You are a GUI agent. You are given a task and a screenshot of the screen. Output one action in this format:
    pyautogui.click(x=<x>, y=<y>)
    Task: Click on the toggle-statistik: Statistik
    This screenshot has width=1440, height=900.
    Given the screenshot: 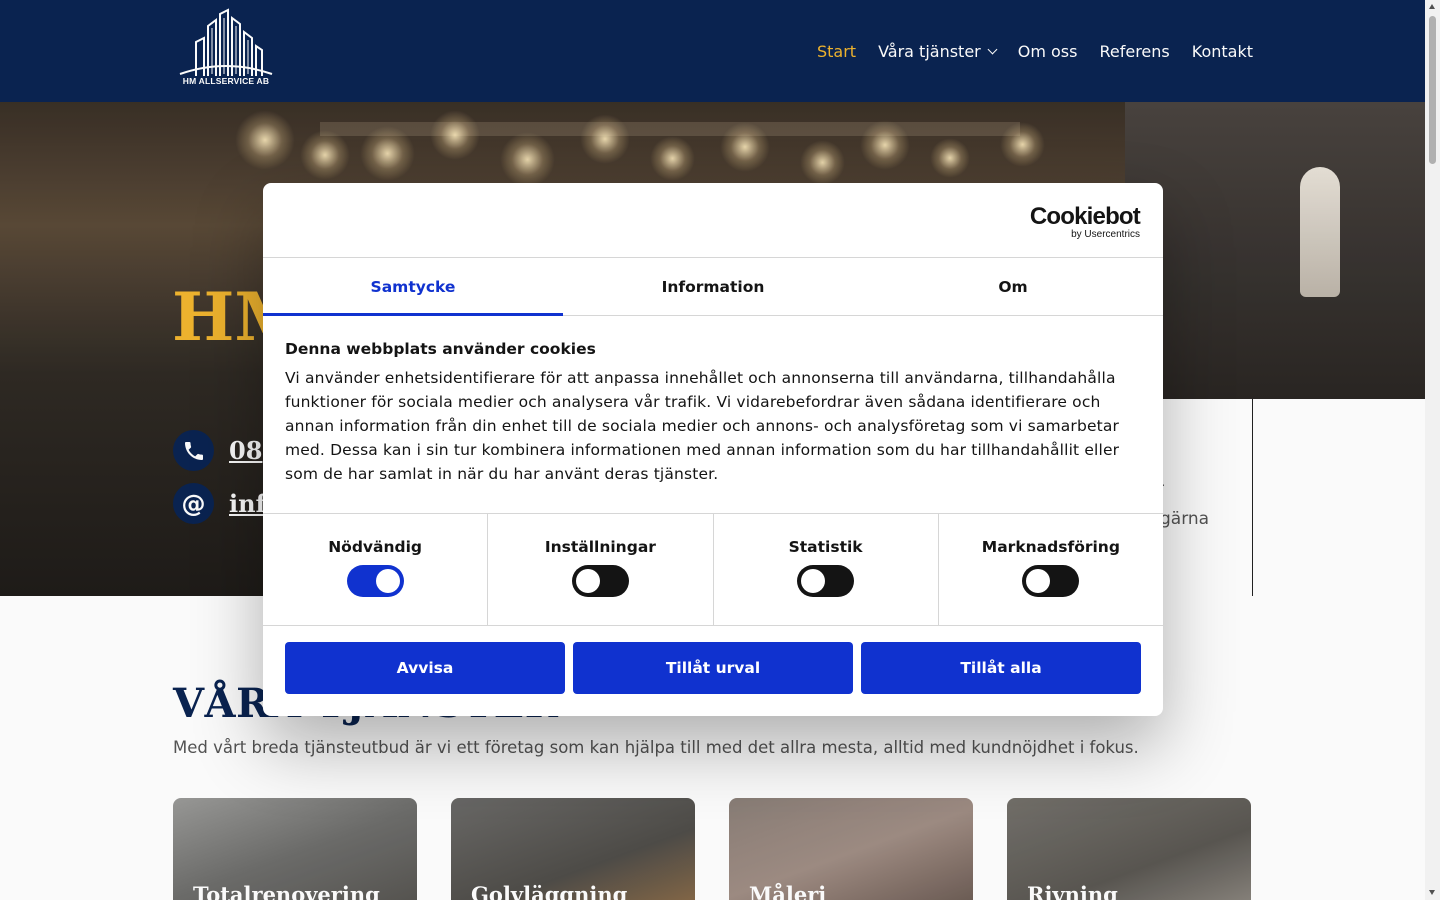 What is the action you would take?
    pyautogui.click(x=826, y=569)
    